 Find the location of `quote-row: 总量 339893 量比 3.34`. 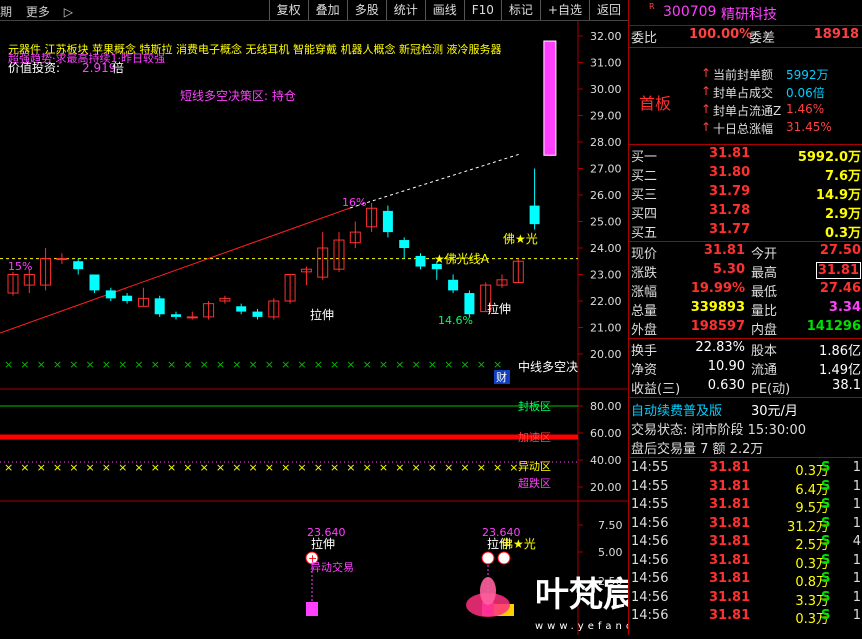

quote-row: 总量 339893 量比 3.34 is located at coordinates (746, 310).